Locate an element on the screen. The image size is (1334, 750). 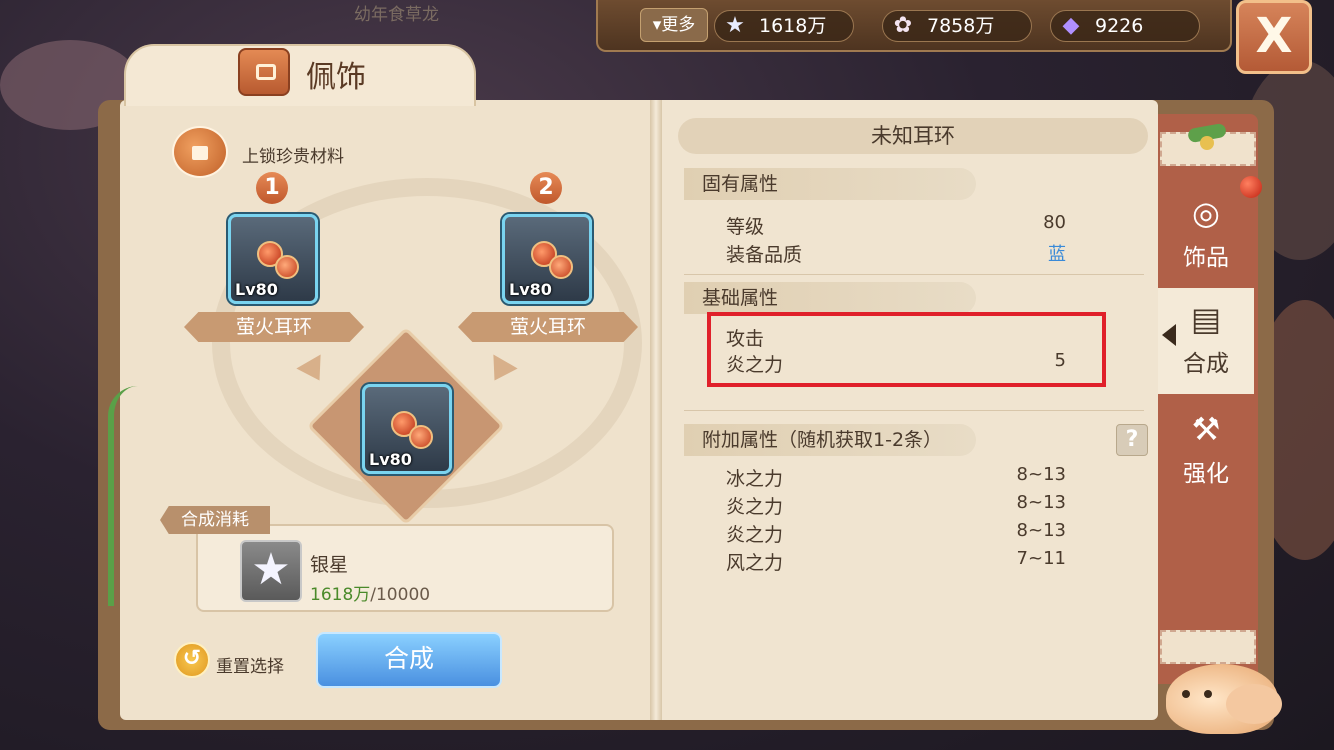
attr-label: 等级 is located at coordinates (745, 227).